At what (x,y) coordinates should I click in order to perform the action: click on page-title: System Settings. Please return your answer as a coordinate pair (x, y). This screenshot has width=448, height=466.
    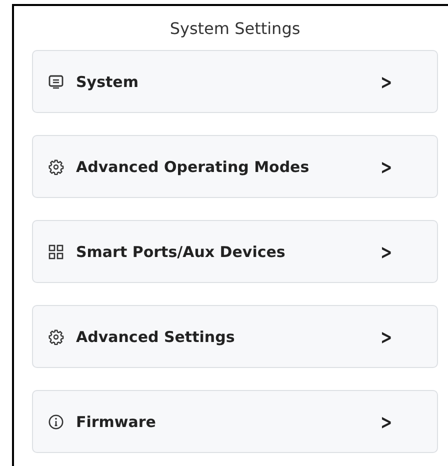
    Looking at the image, I should click on (235, 29).